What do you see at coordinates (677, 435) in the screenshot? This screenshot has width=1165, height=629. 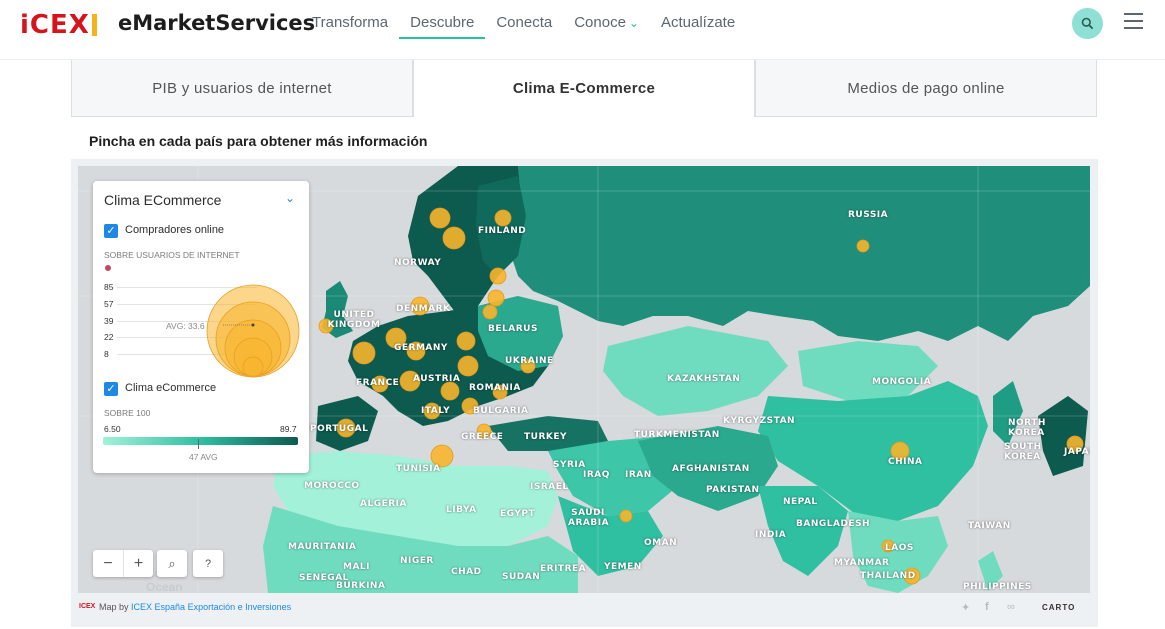 I see `label-turkmenistan: TURKMENISTAN` at bounding box center [677, 435].